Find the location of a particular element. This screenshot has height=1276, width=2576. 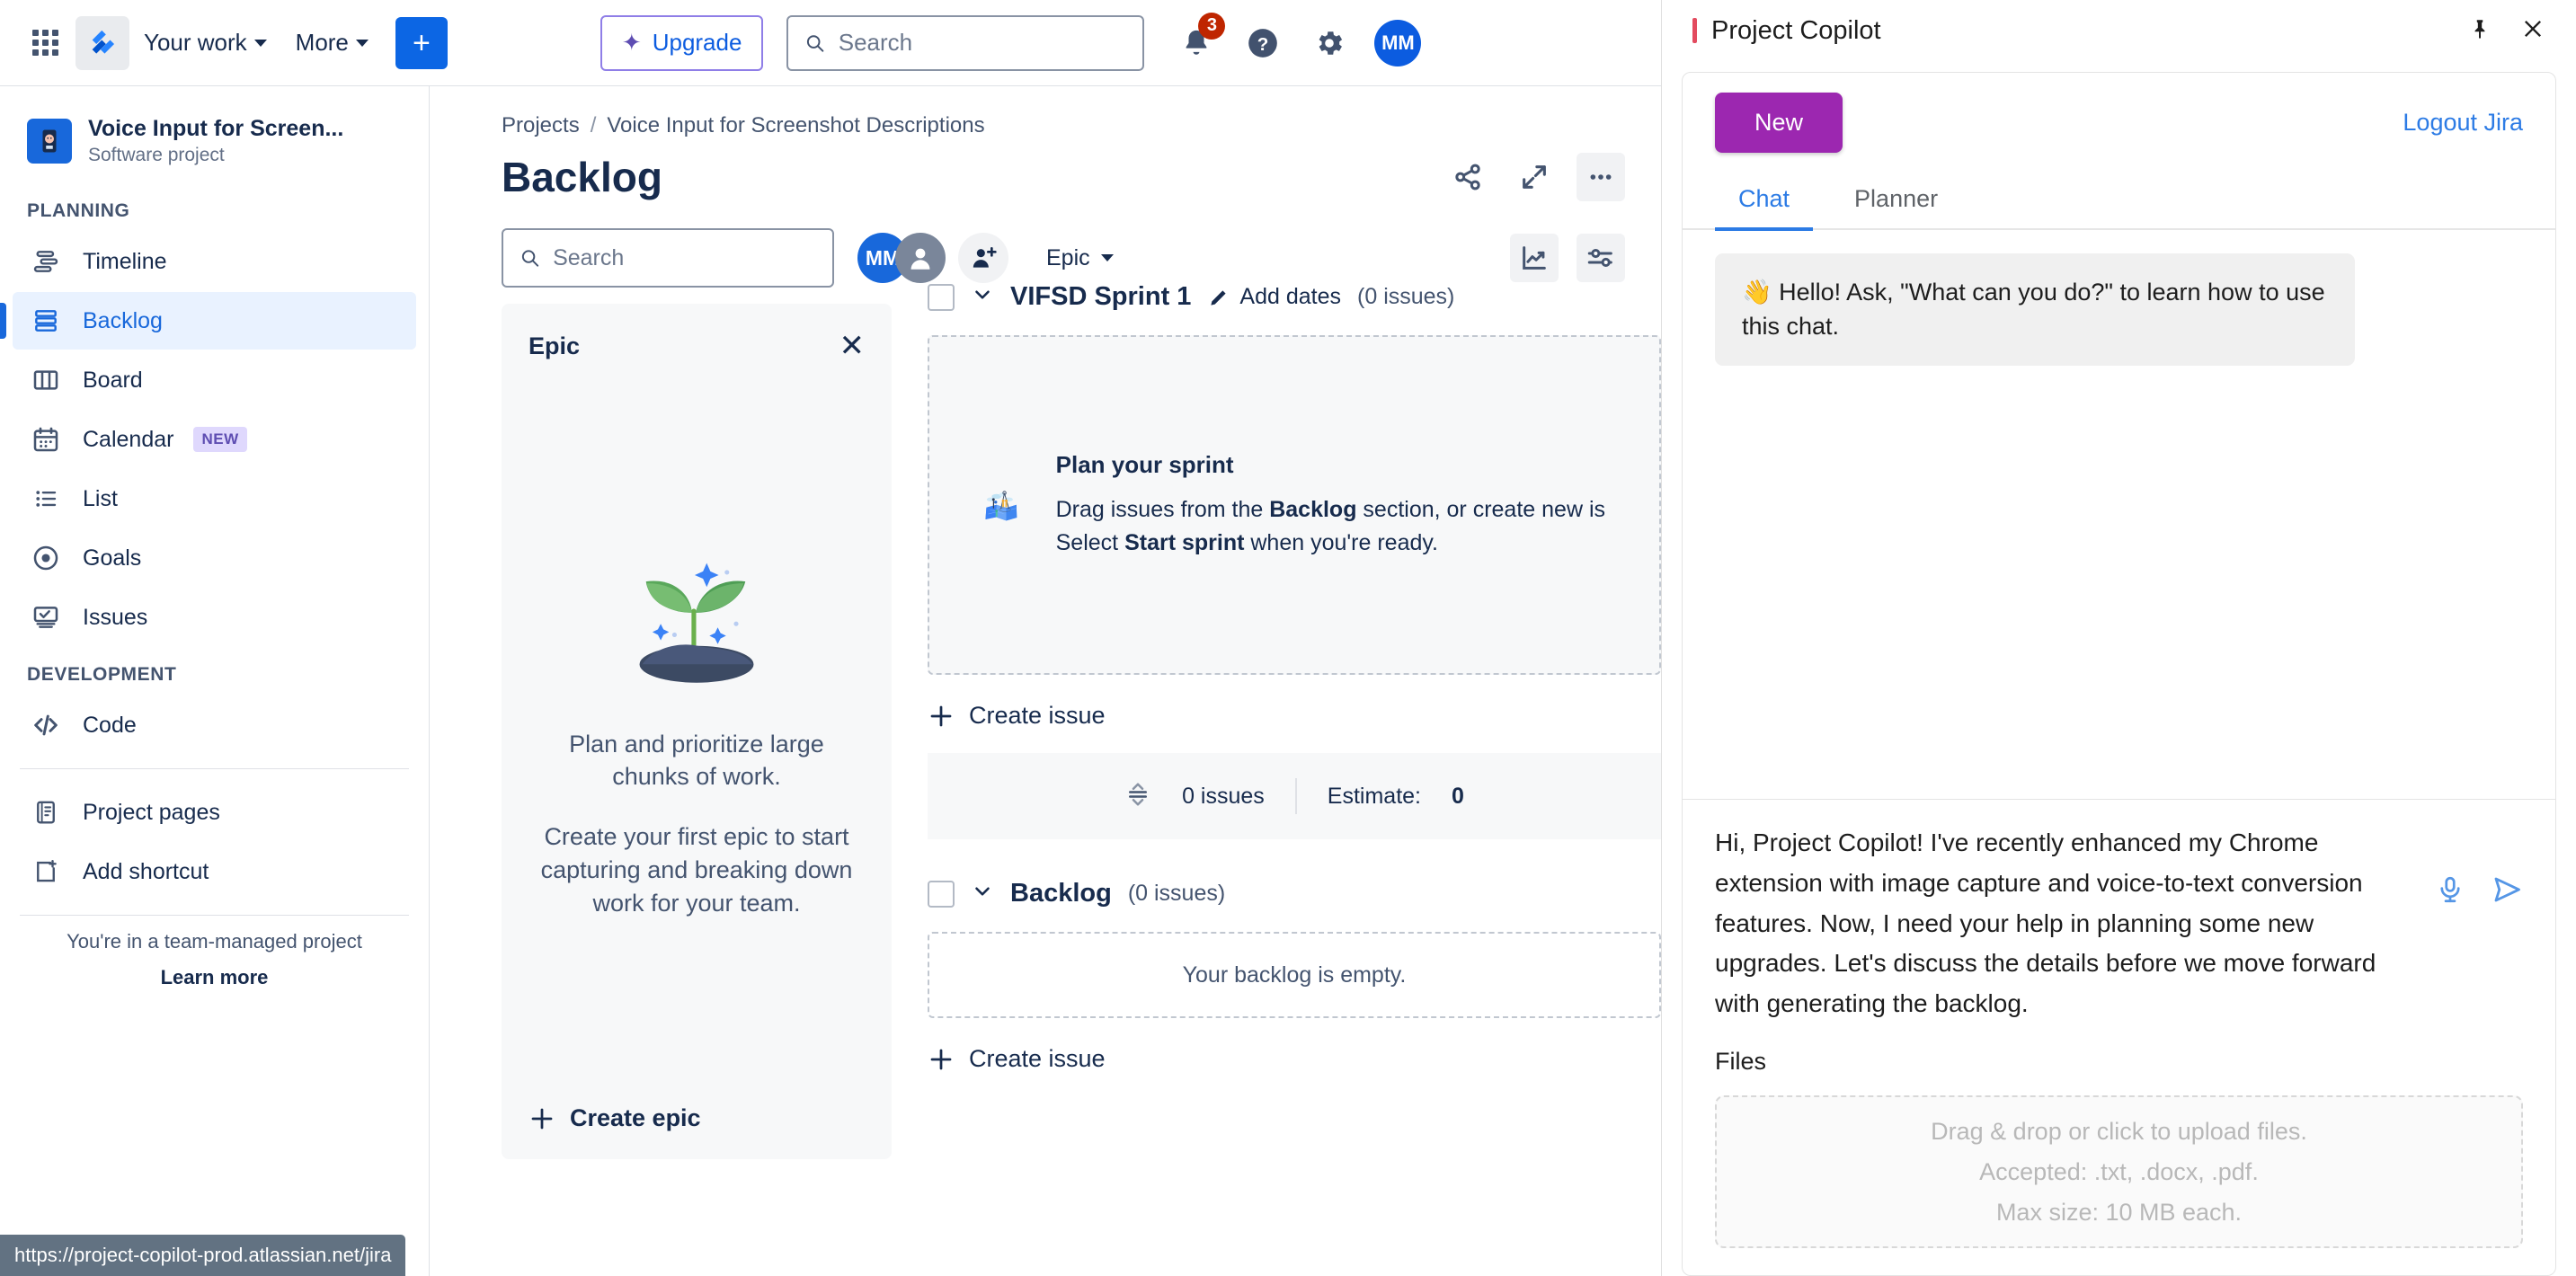

send-icon is located at coordinates (2507, 891).